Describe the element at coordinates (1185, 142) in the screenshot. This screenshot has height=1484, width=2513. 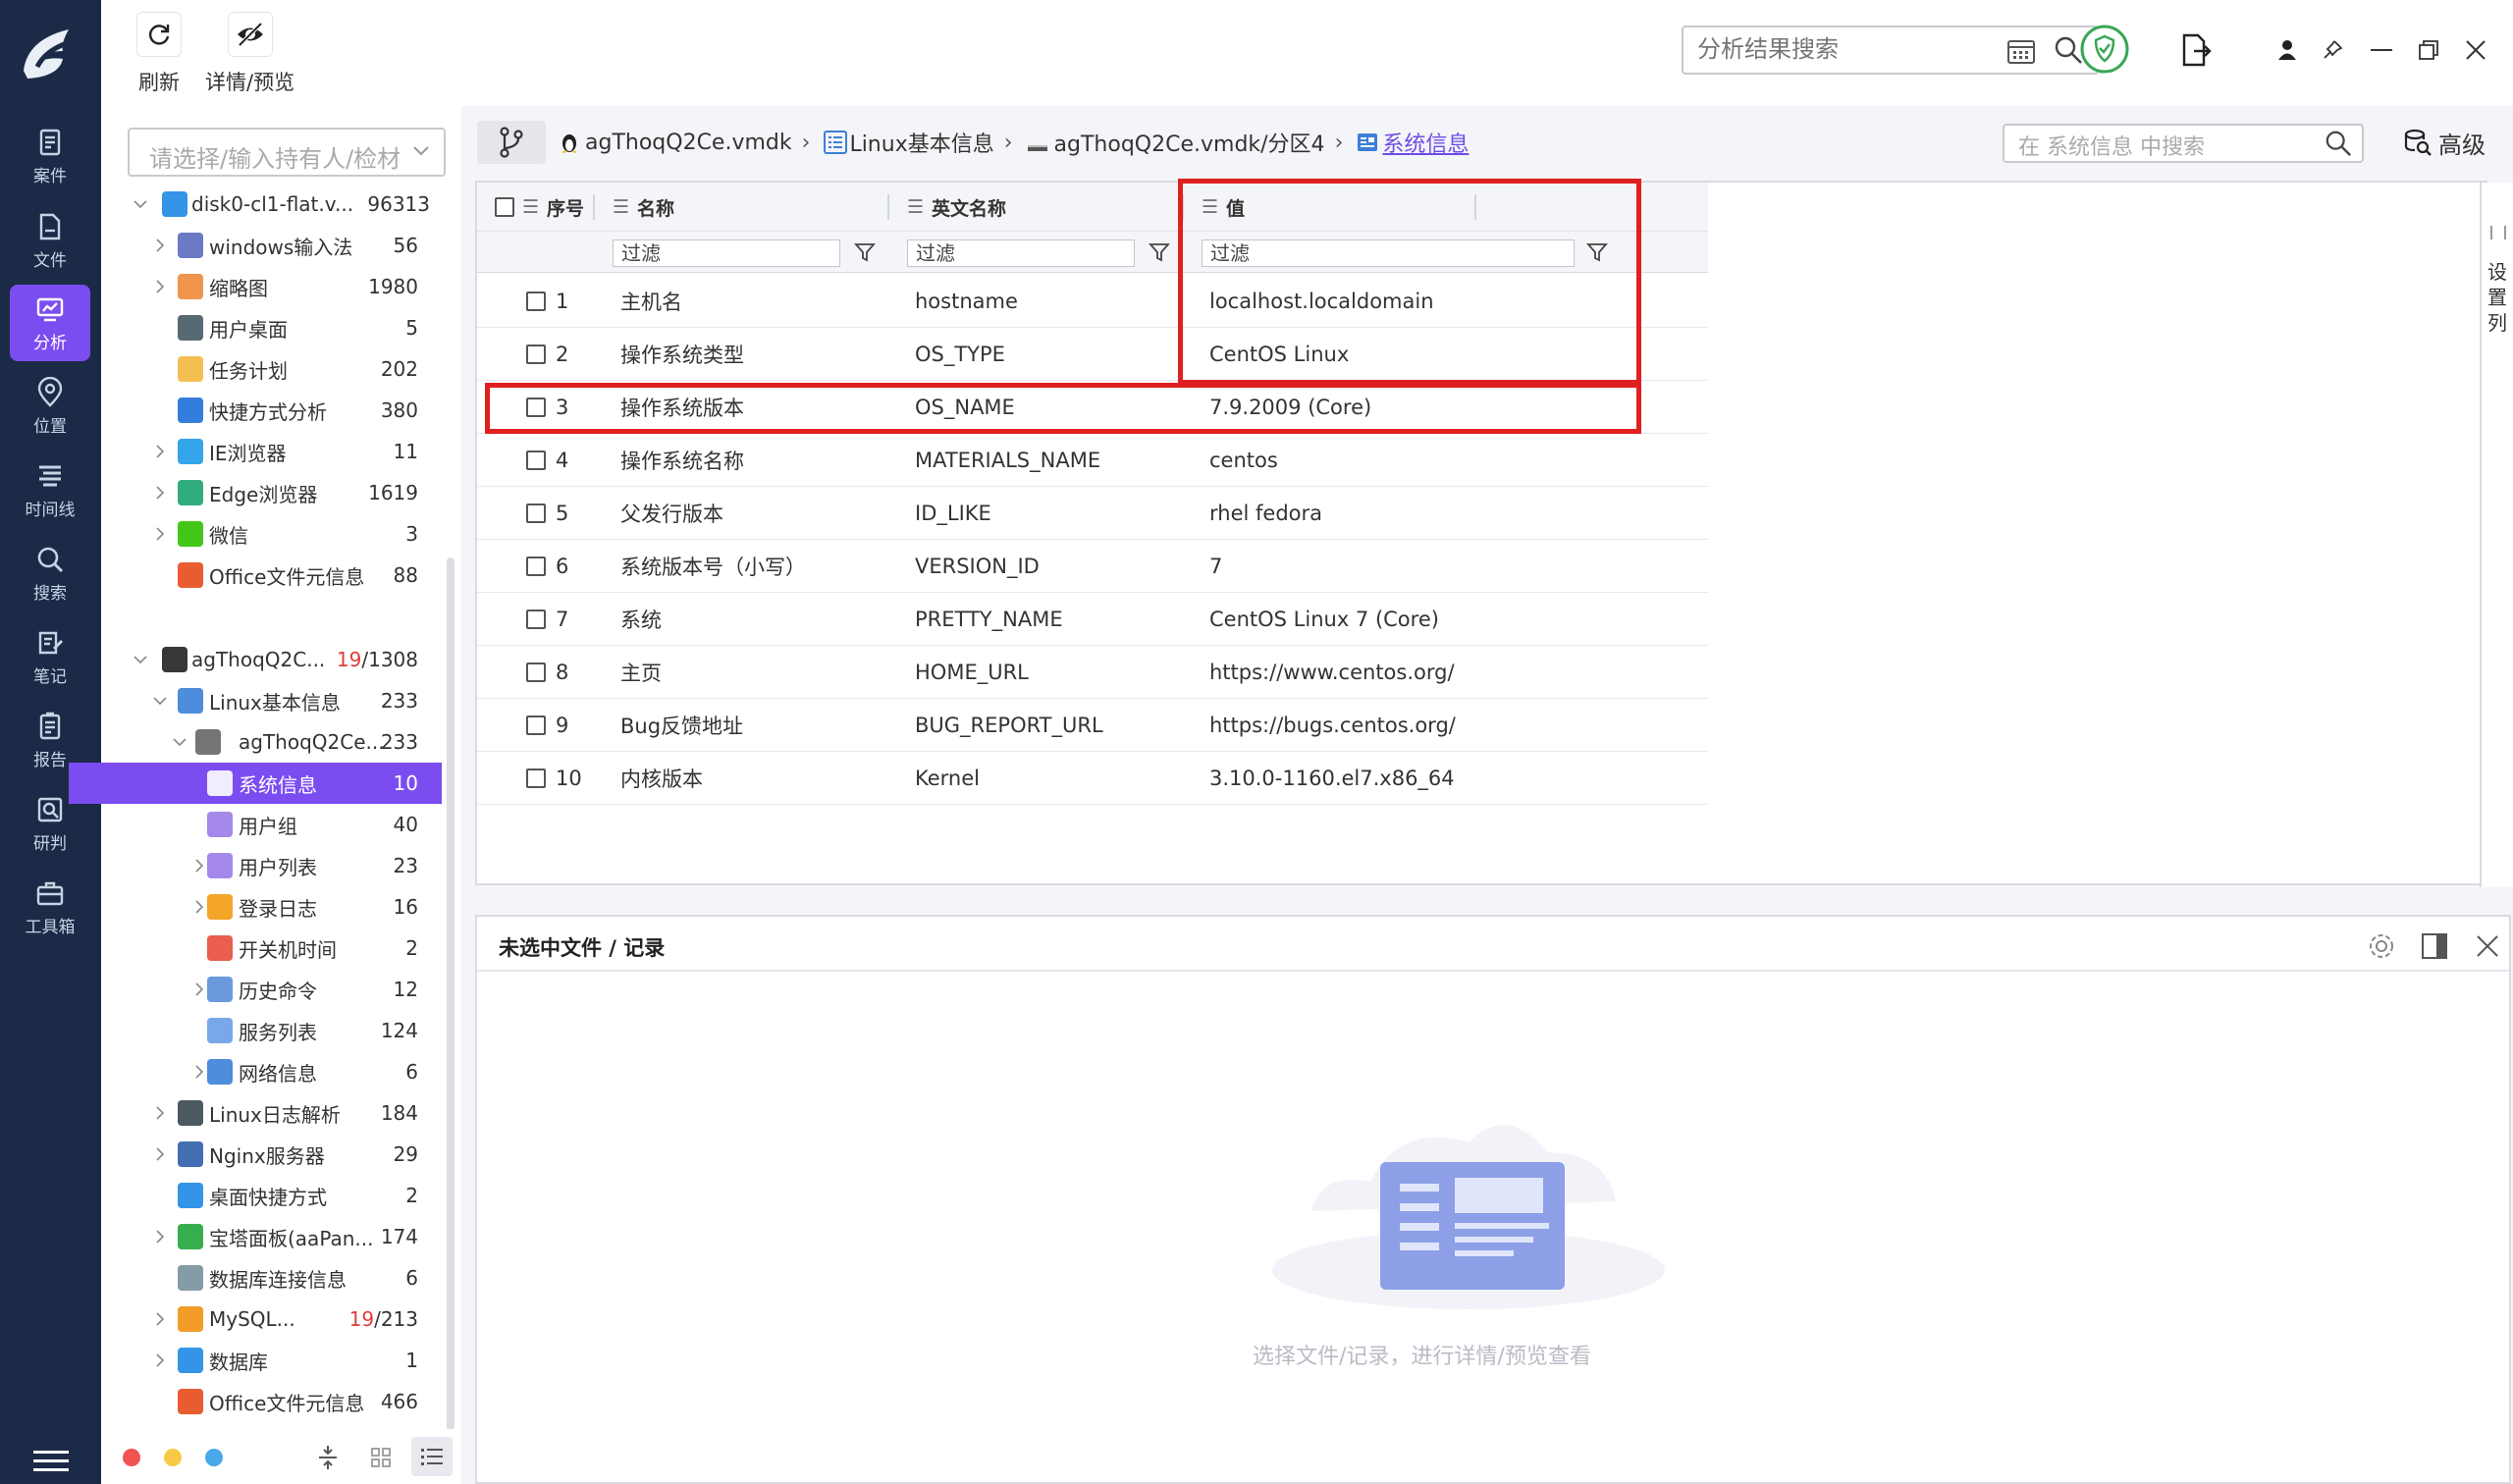
I see `breadcrumb-item-partition: agThoqQ2Ce.vmdk/分区4 ›` at that location.